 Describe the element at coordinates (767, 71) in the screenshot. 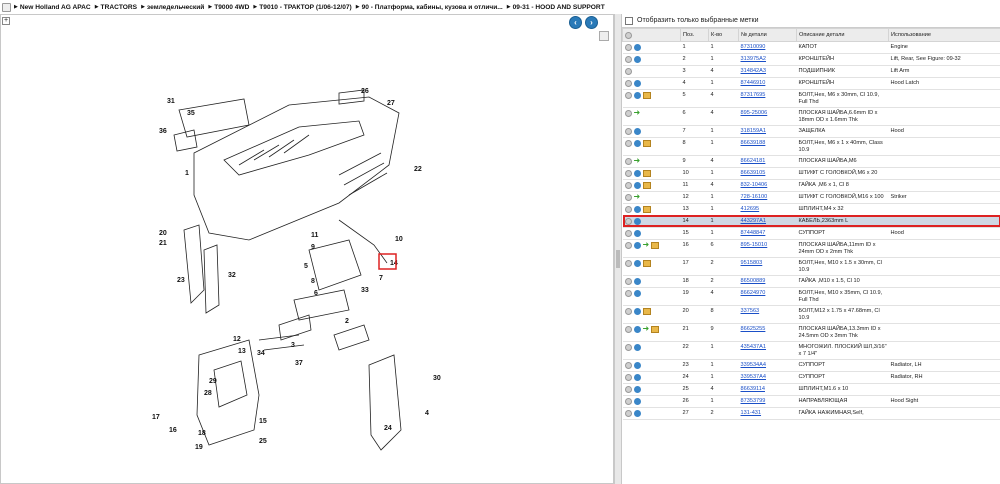

I see `part-number-cell: 314842A3` at that location.